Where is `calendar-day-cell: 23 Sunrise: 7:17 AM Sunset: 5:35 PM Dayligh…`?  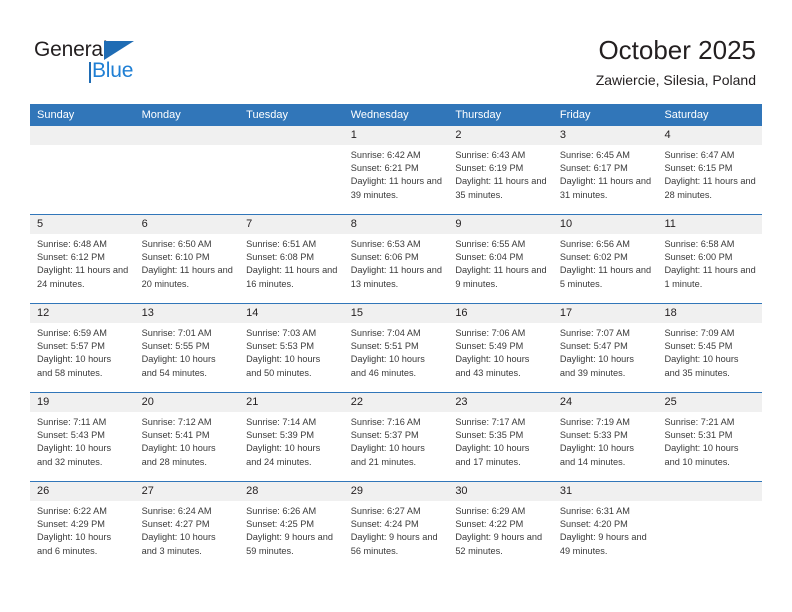 calendar-day-cell: 23 Sunrise: 7:17 AM Sunset: 5:35 PM Dayligh… is located at coordinates (500, 437).